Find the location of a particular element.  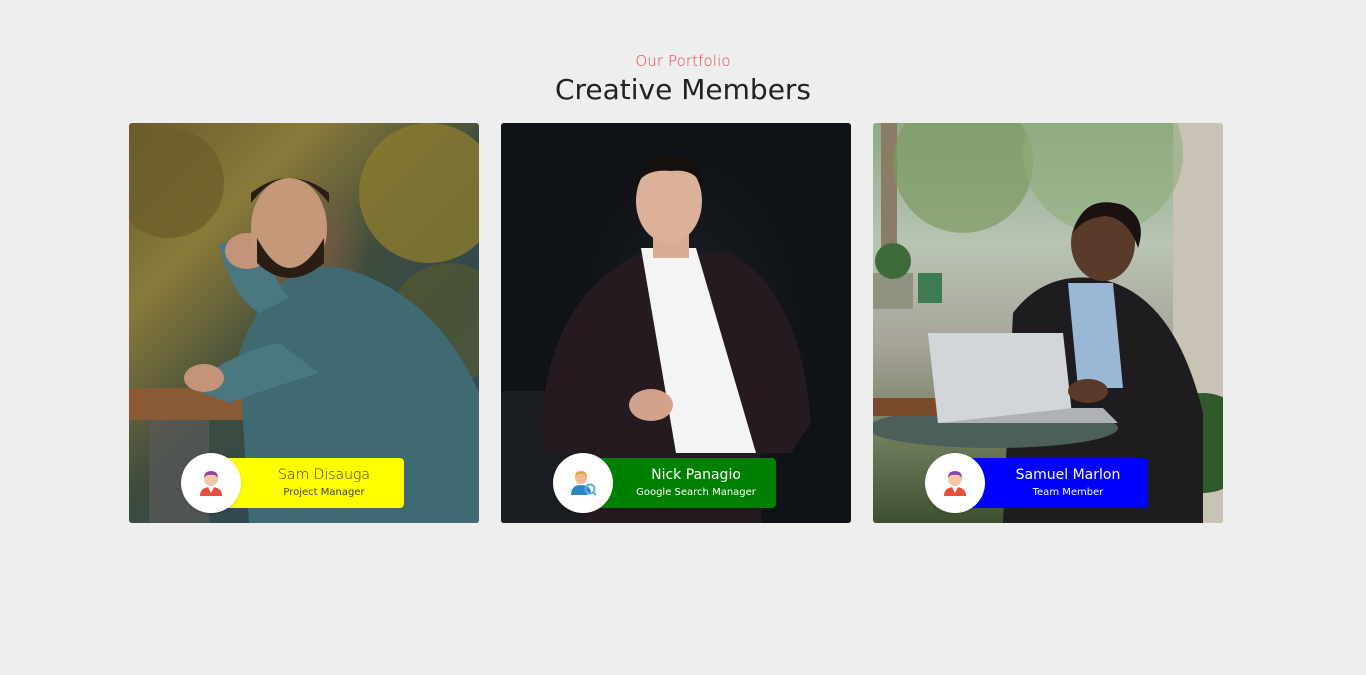

search-user-avatar-icon is located at coordinates (584, 483).